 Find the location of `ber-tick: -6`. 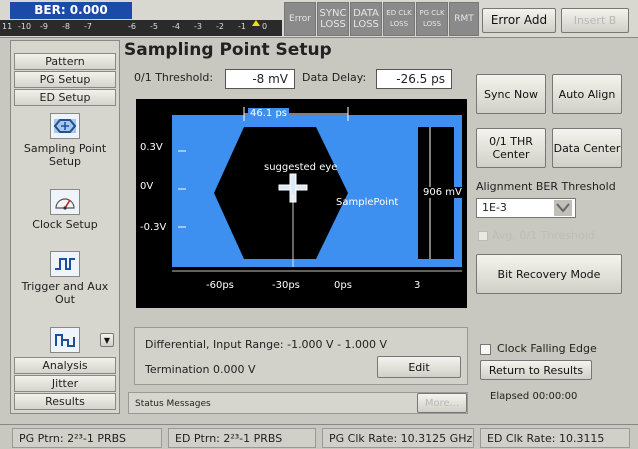

ber-tick: -6 is located at coordinates (132, 26).